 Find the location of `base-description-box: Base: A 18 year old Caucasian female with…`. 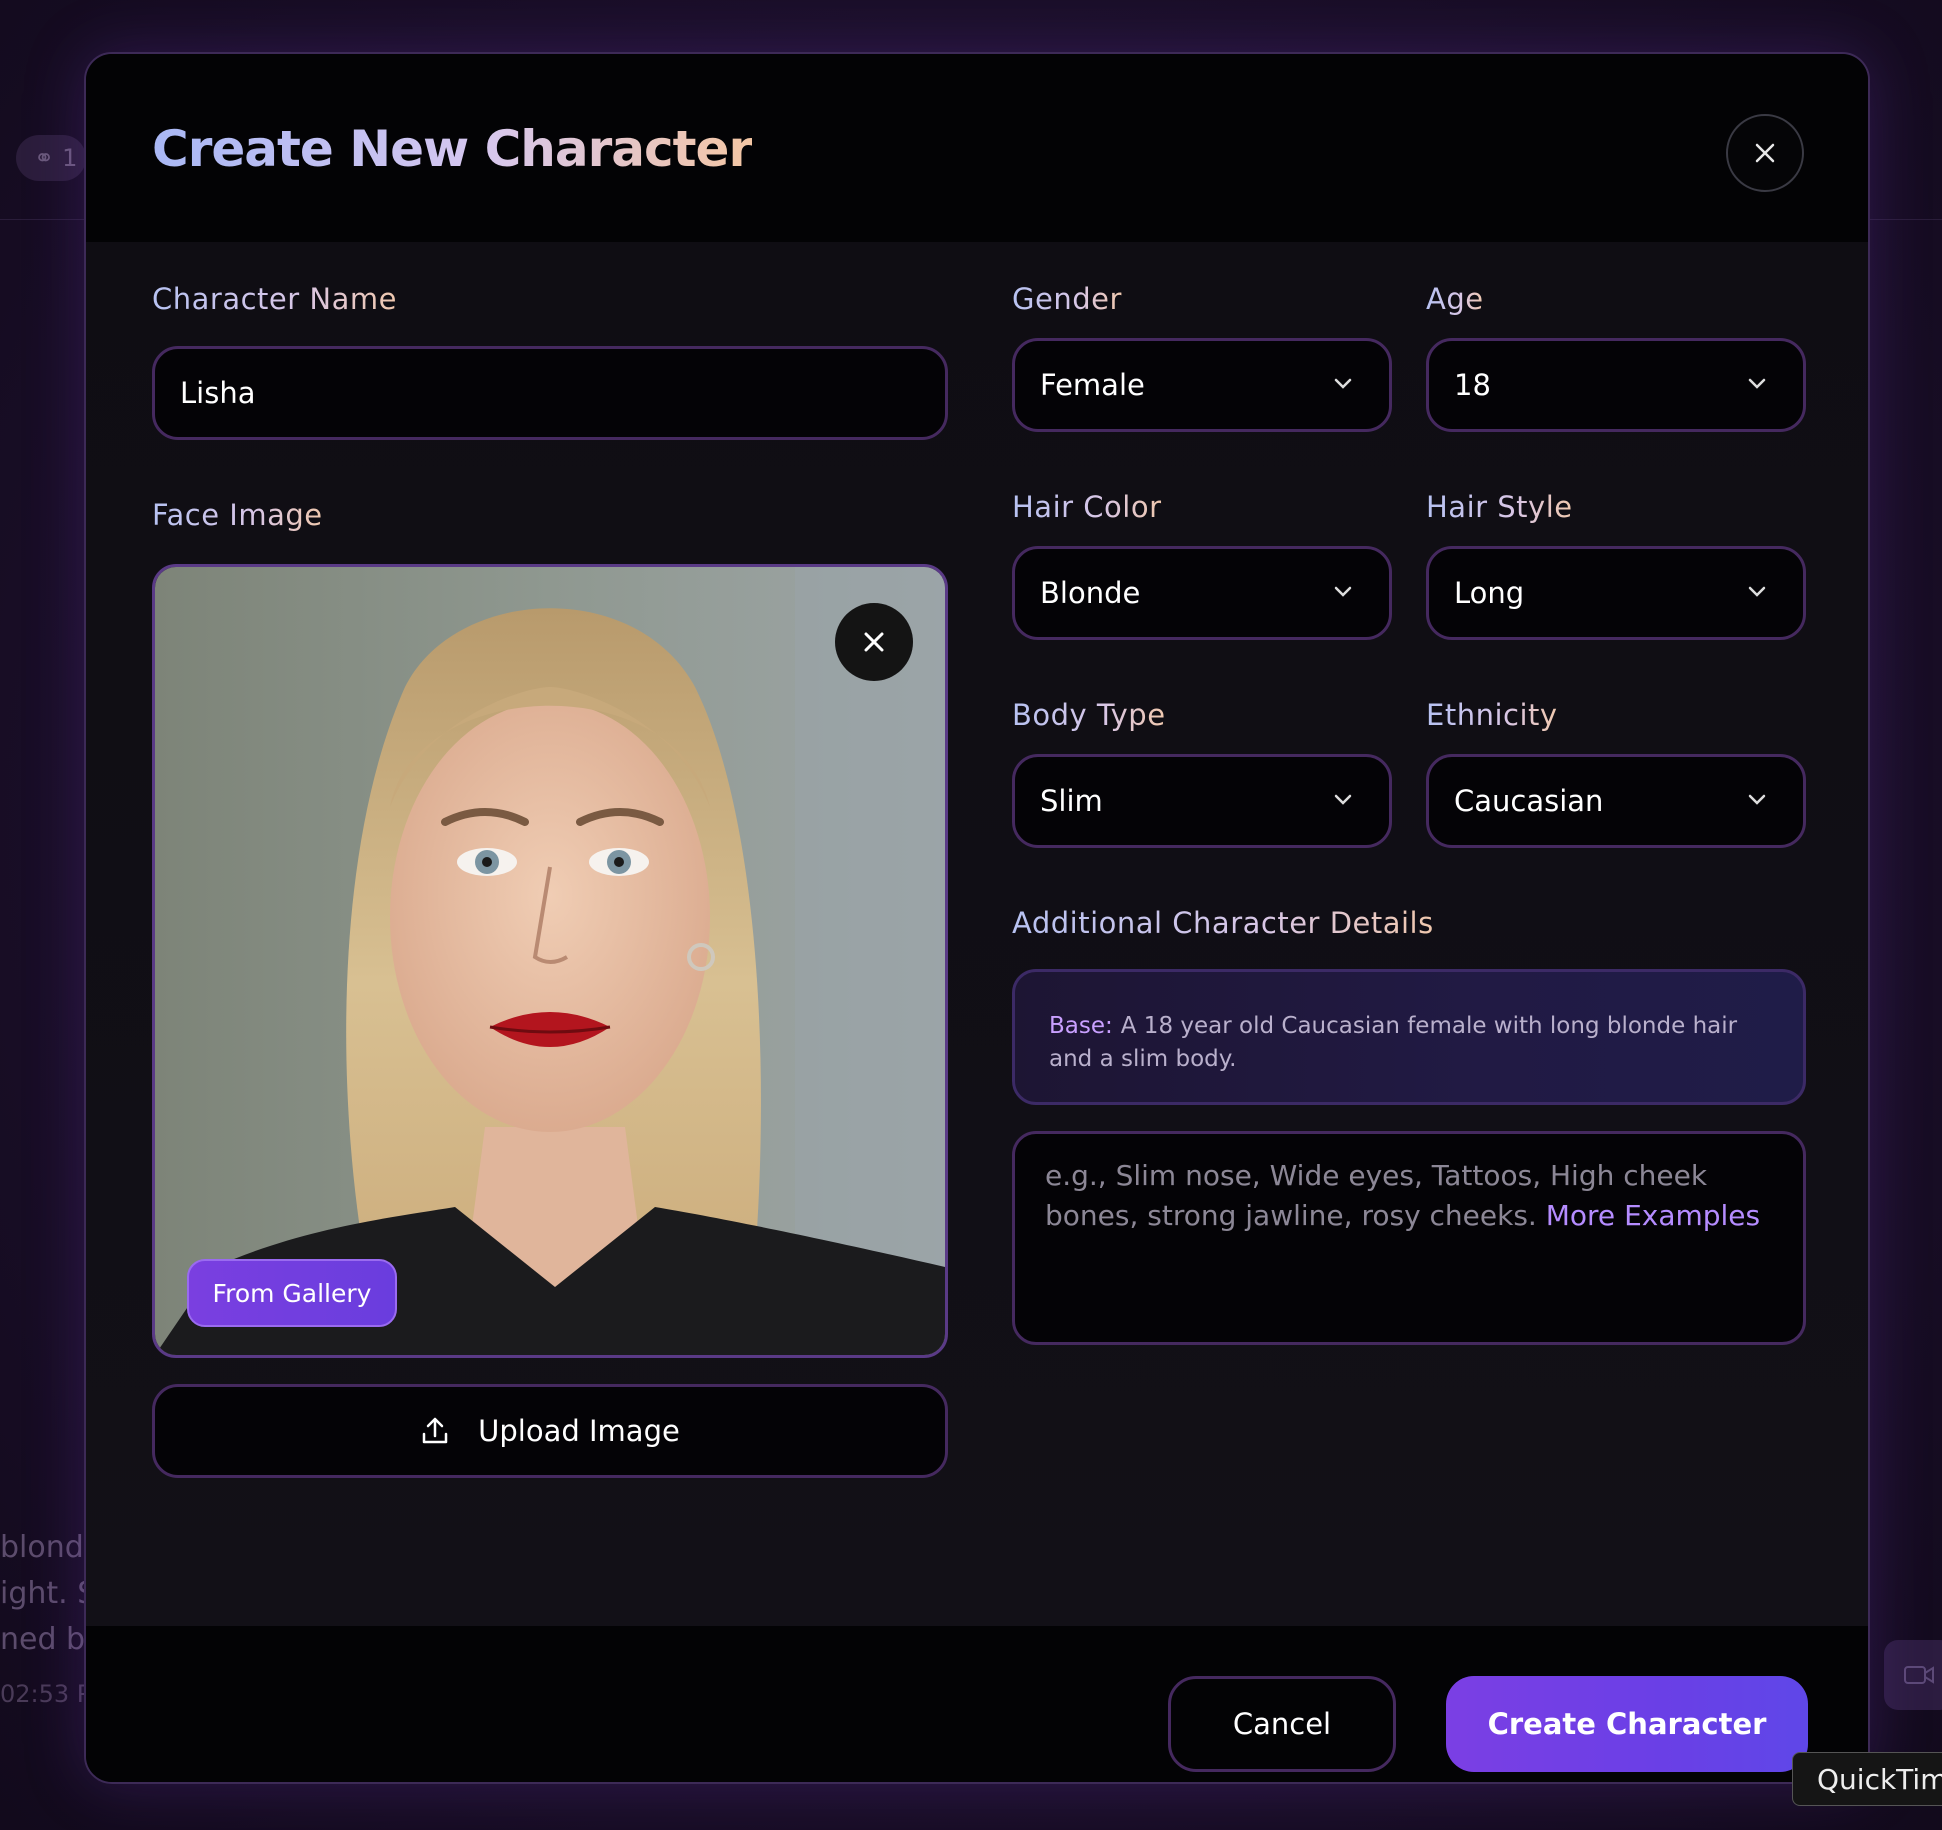

base-description-box: Base: A 18 year old Caucasian female with… is located at coordinates (1409, 1037).